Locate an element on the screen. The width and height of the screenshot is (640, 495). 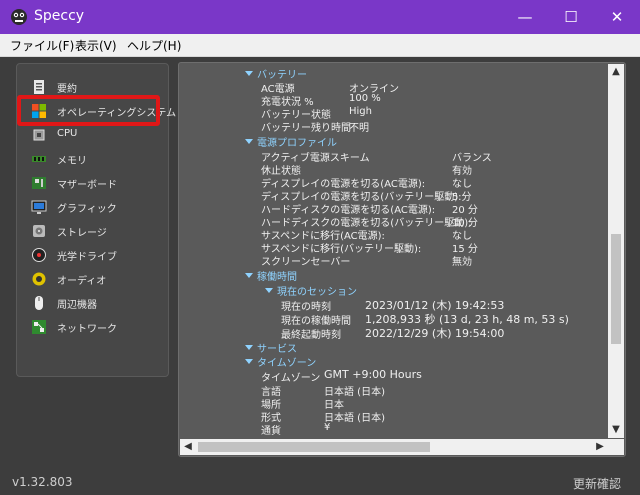
vertical-scroll-thumb is located at coordinates (616, 289).